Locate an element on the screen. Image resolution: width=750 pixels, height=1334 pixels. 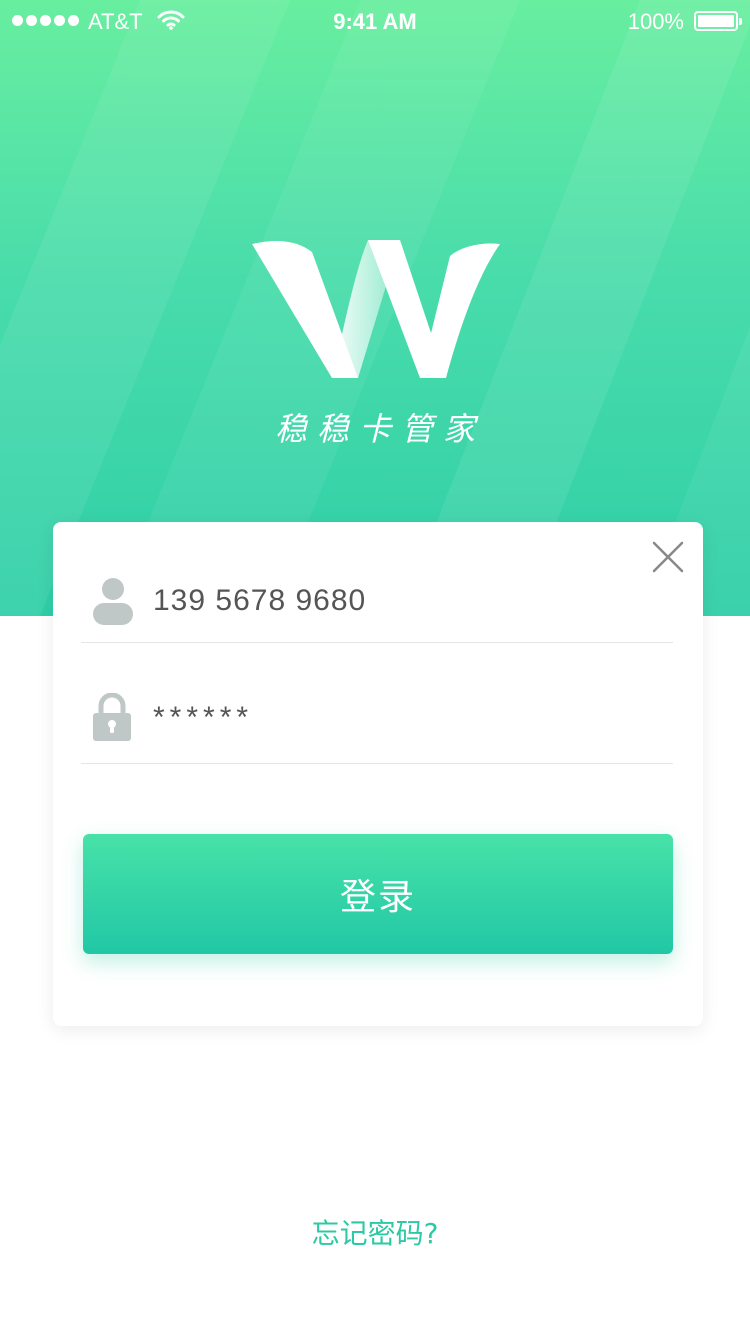
username-input: 139 5678 9680 is located at coordinates (259, 601).